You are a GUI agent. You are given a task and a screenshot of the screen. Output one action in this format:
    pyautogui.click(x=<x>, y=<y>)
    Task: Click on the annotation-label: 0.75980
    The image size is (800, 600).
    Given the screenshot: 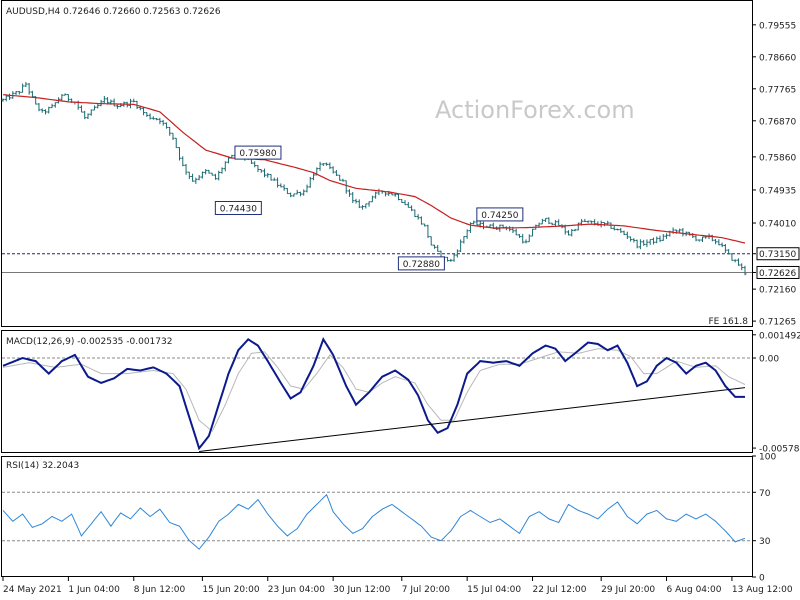 What is the action you would take?
    pyautogui.click(x=257, y=154)
    